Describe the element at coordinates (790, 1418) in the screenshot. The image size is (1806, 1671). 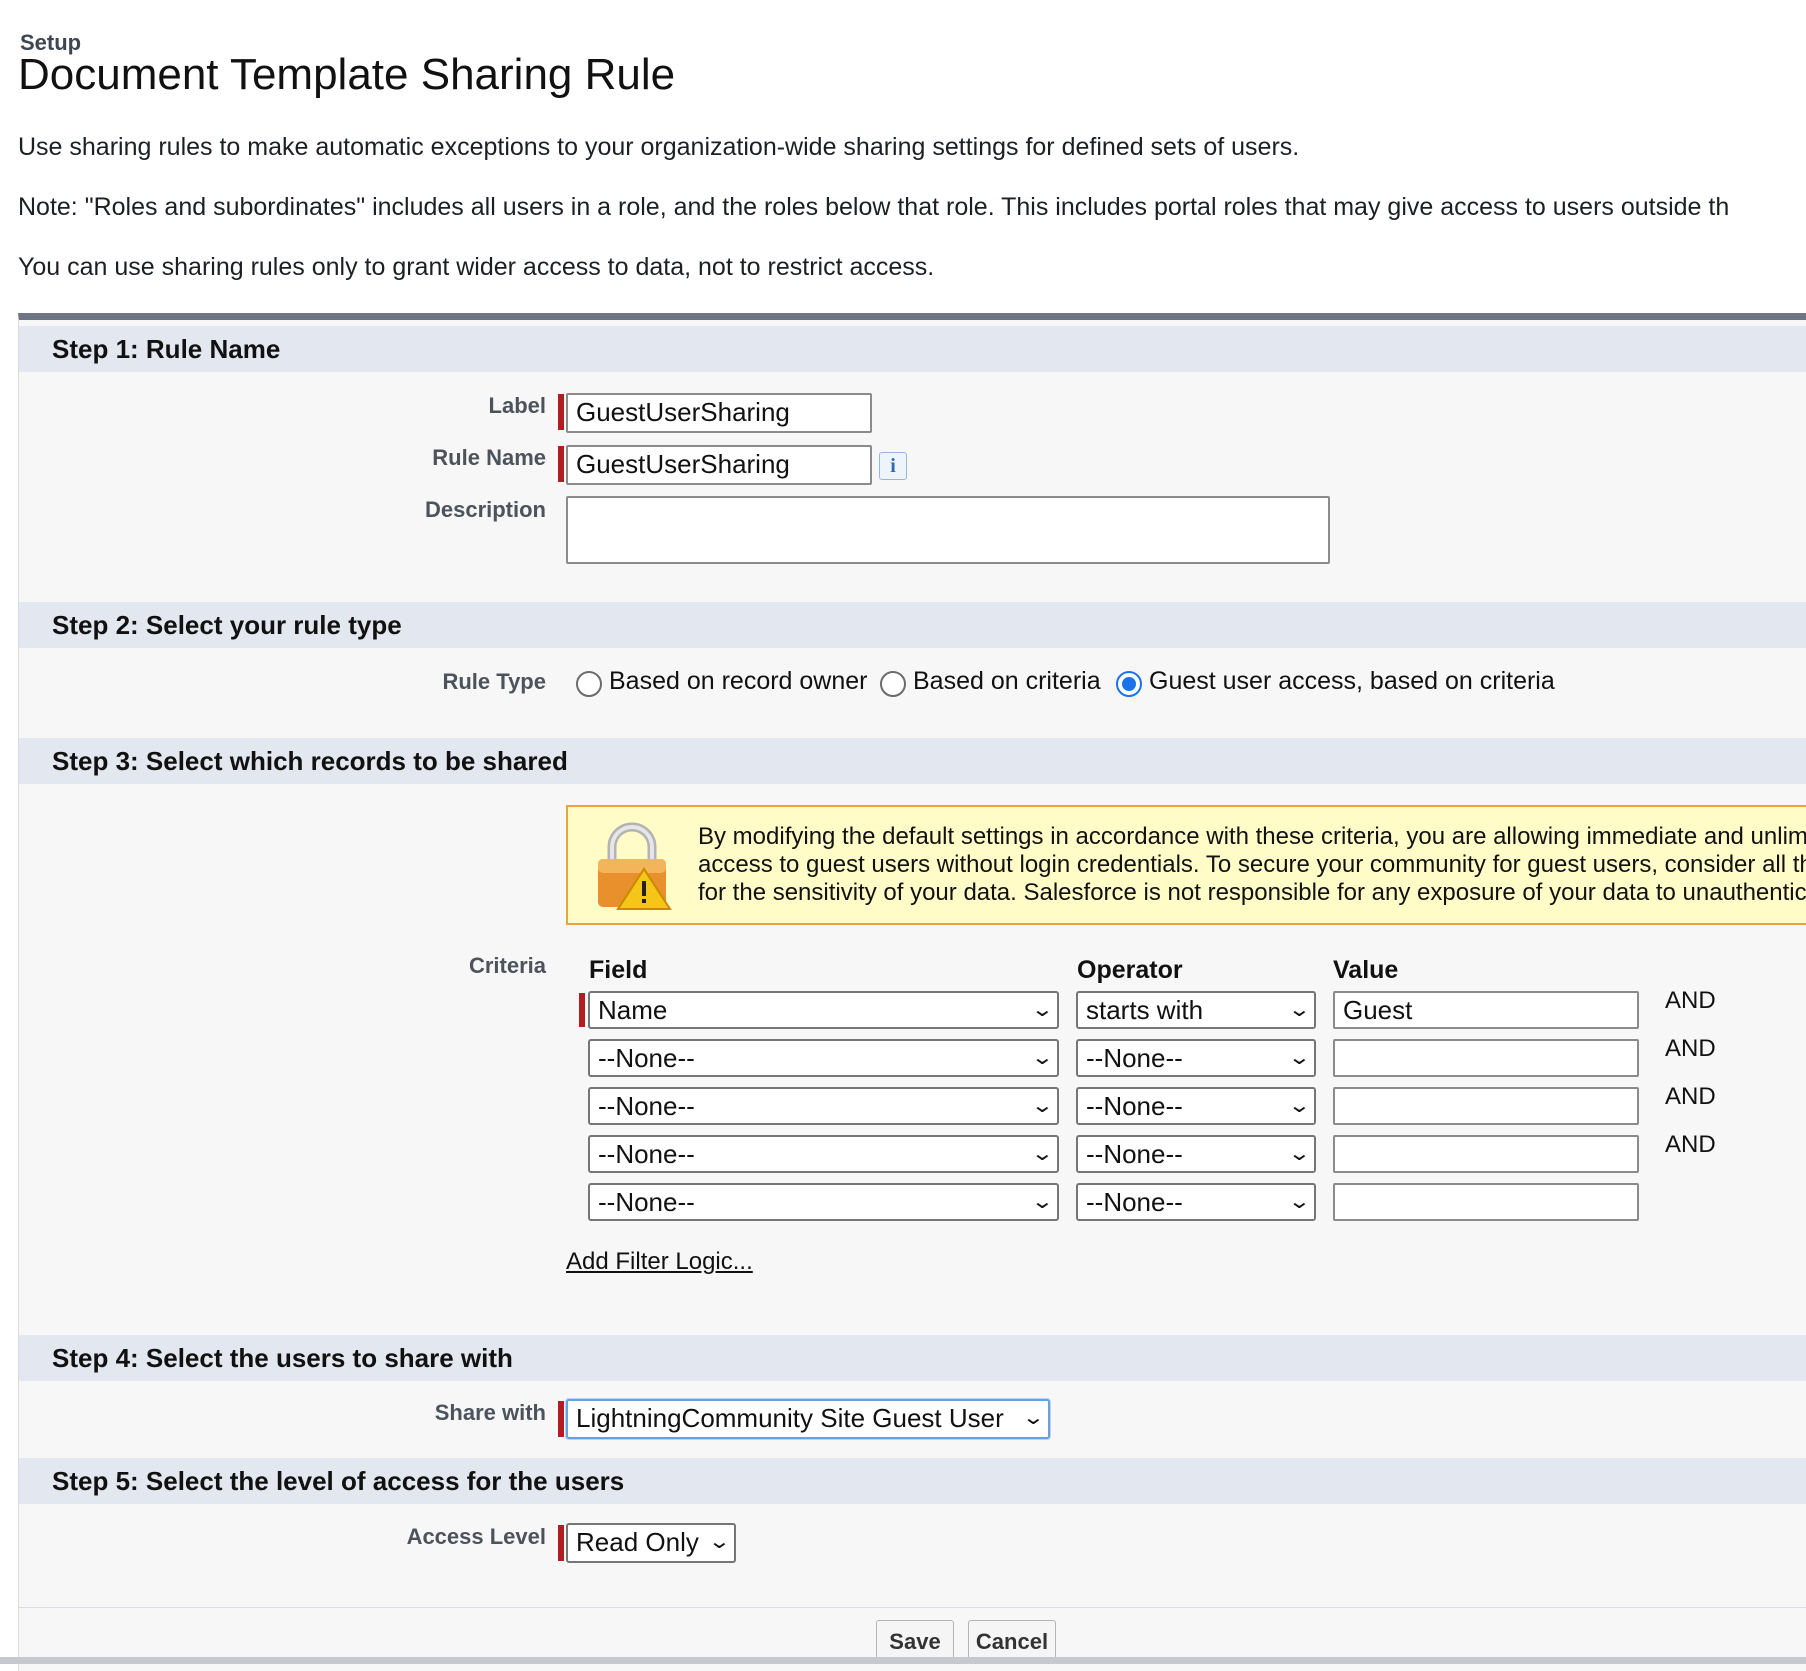
I see `selected-value: LightningCommunity Site Guest User` at that location.